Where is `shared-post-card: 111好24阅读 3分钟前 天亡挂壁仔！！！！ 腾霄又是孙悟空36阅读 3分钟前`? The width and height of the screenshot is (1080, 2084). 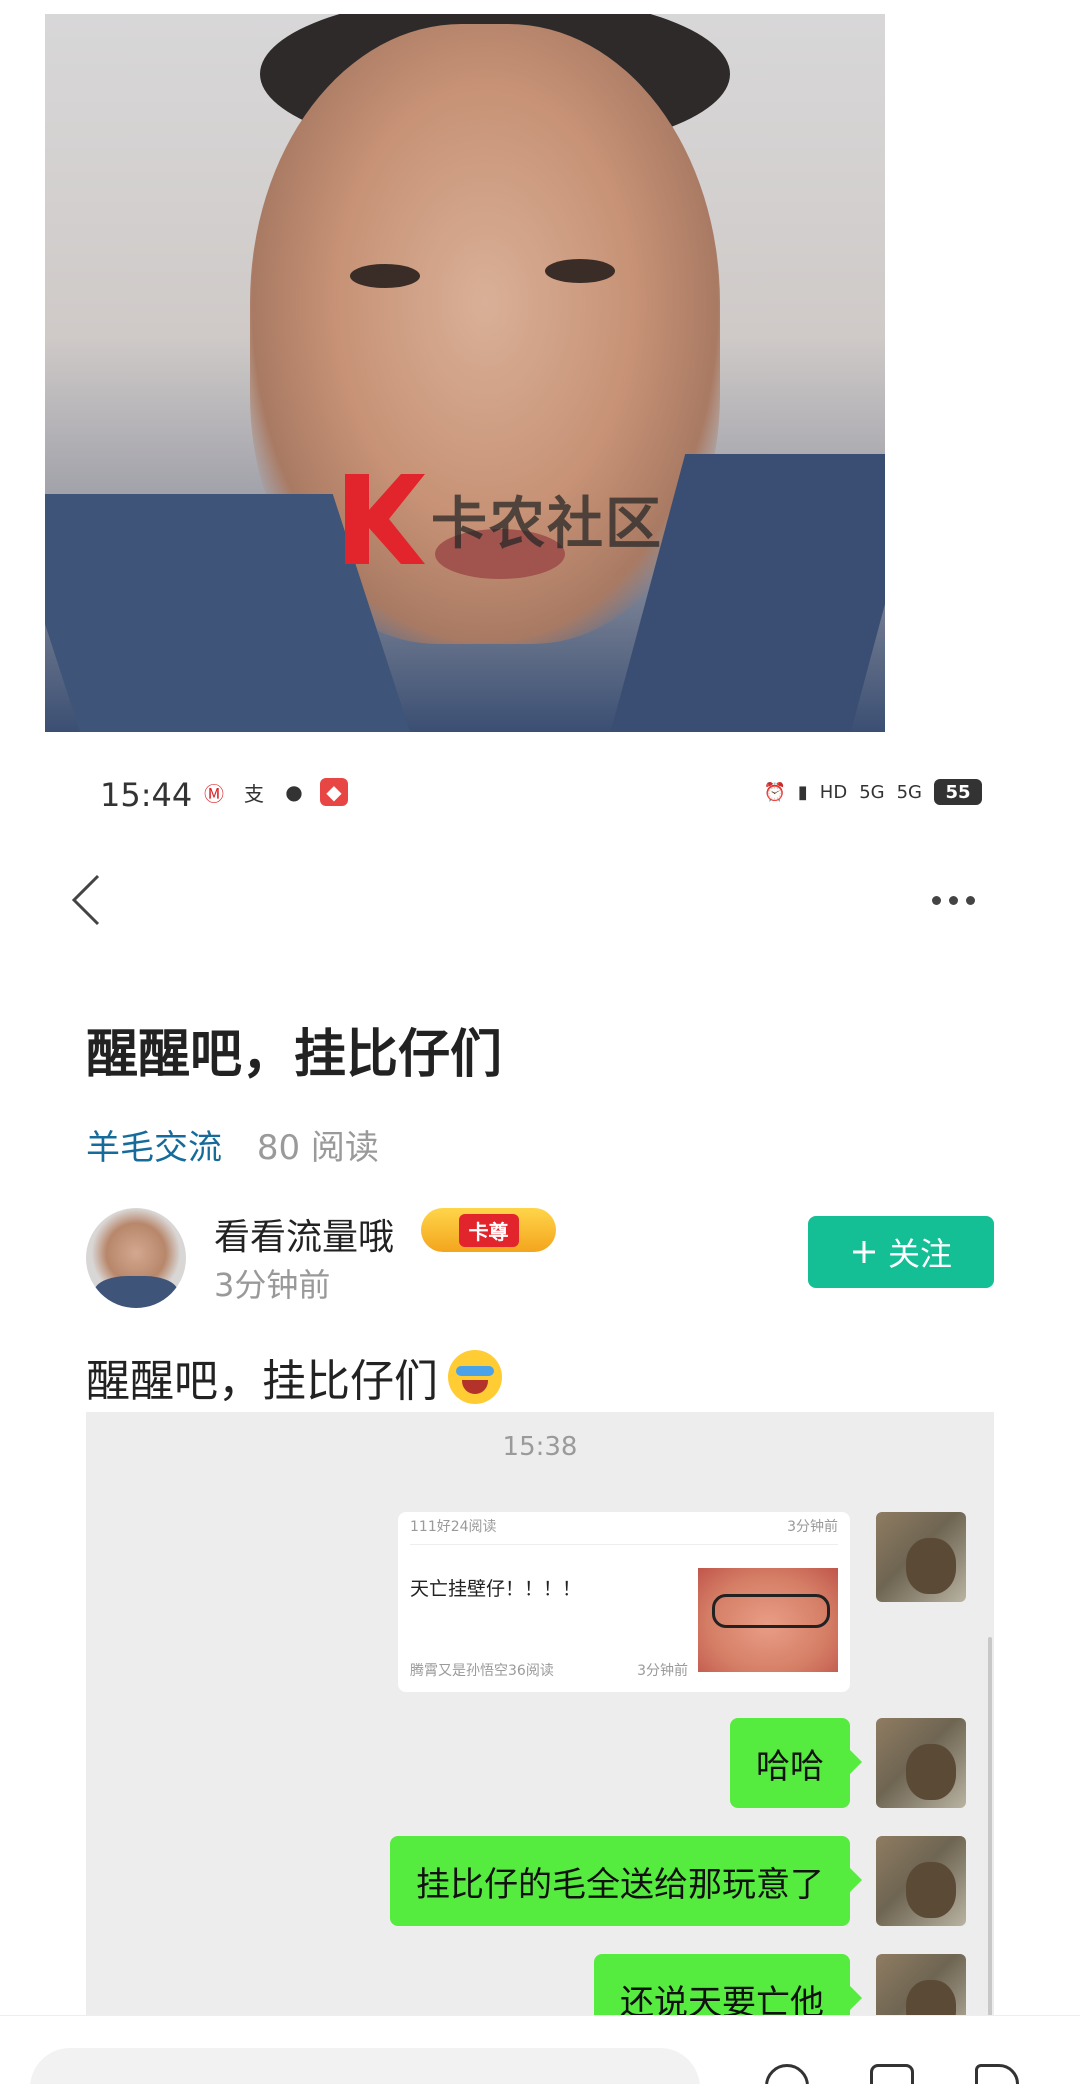
shared-post-card: 111好24阅读 3分钟前 天亡挂壁仔！！！！ 腾霄又是孙悟空36阅读 3分钟前 is located at coordinates (624, 1602).